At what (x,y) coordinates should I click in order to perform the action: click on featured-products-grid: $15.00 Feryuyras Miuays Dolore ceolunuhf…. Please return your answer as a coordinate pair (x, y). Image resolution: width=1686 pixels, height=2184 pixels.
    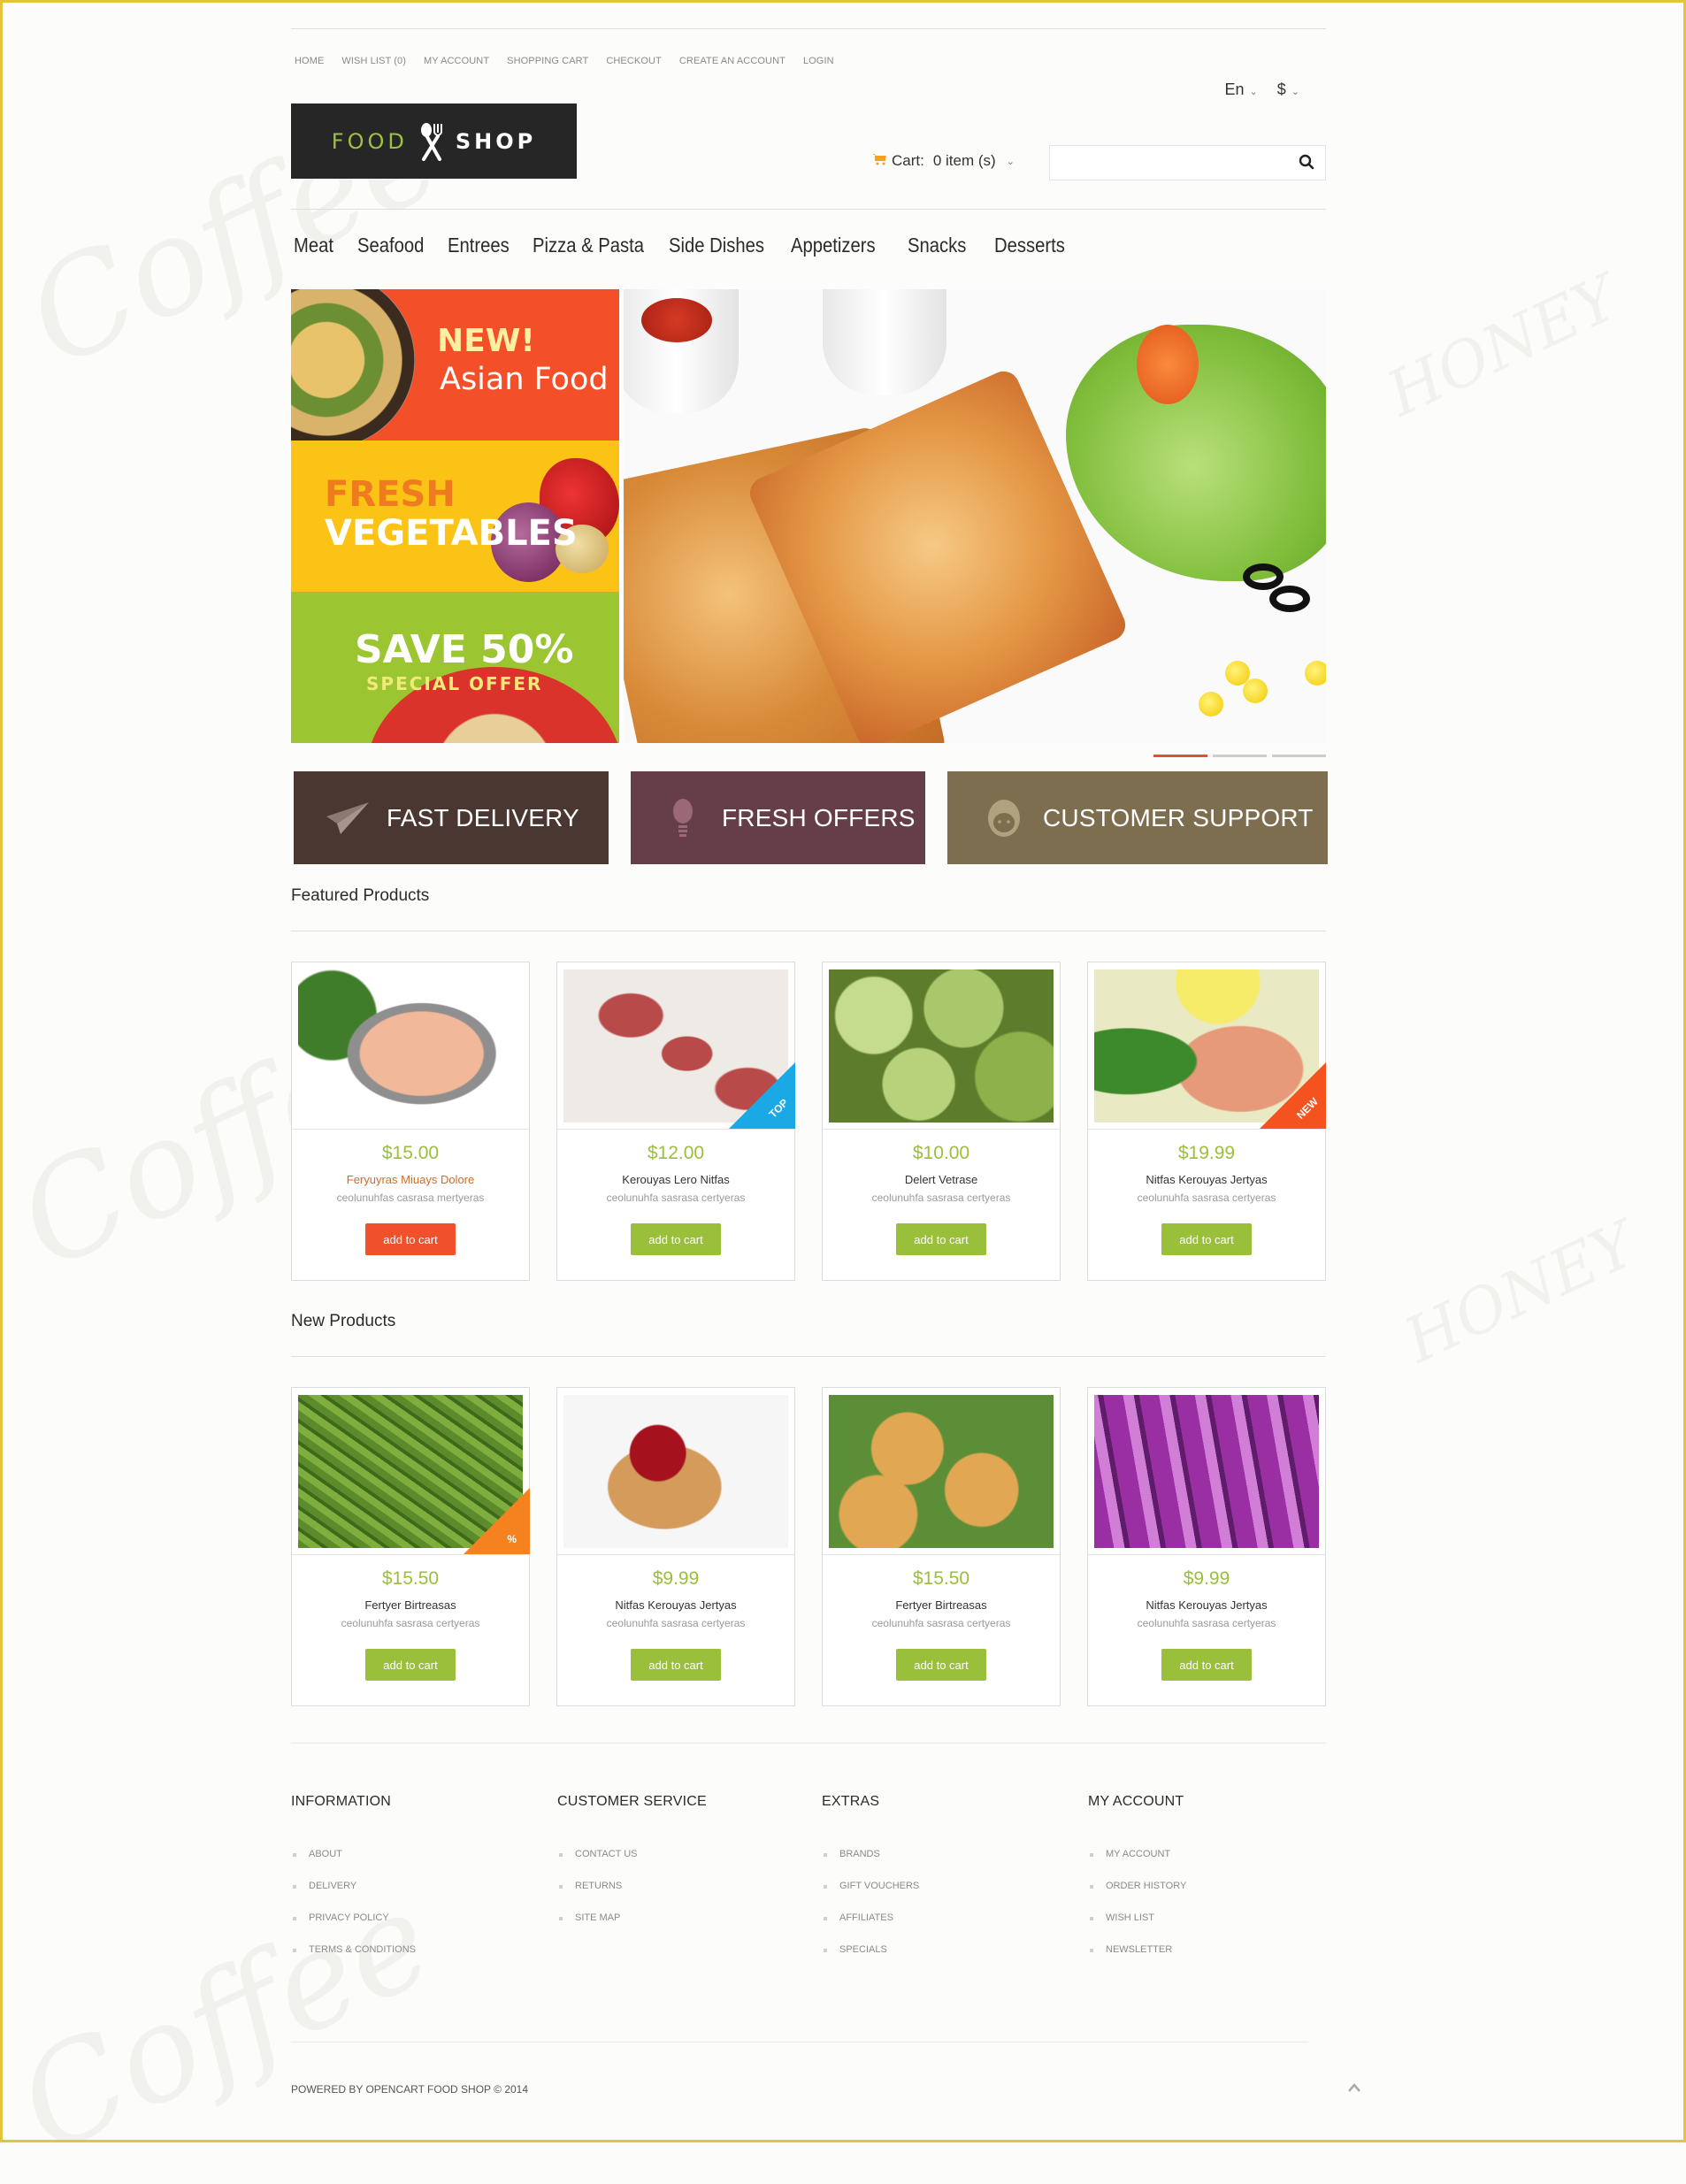
    Looking at the image, I should click on (809, 1121).